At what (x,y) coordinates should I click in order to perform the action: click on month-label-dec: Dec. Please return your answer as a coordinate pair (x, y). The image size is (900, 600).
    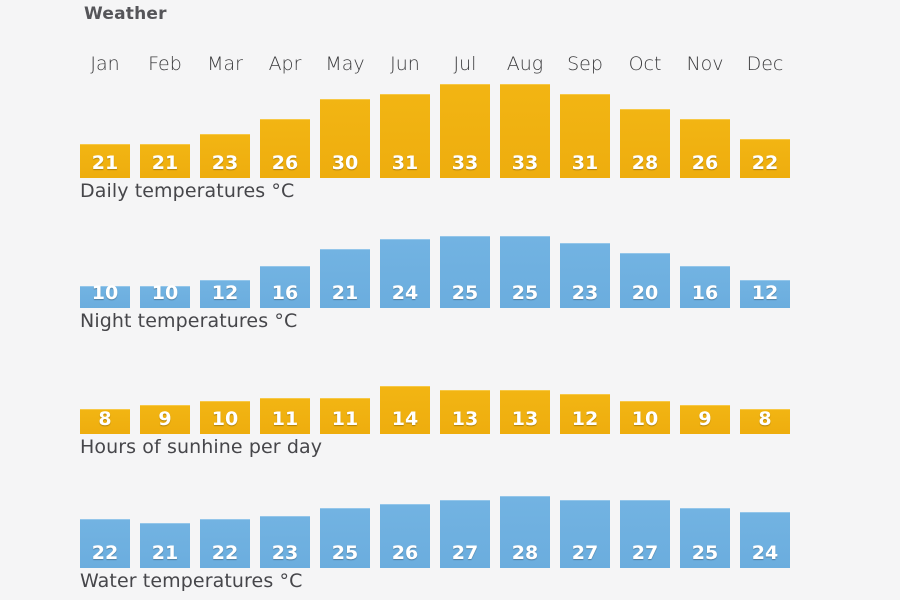
    Looking at the image, I should click on (765, 64).